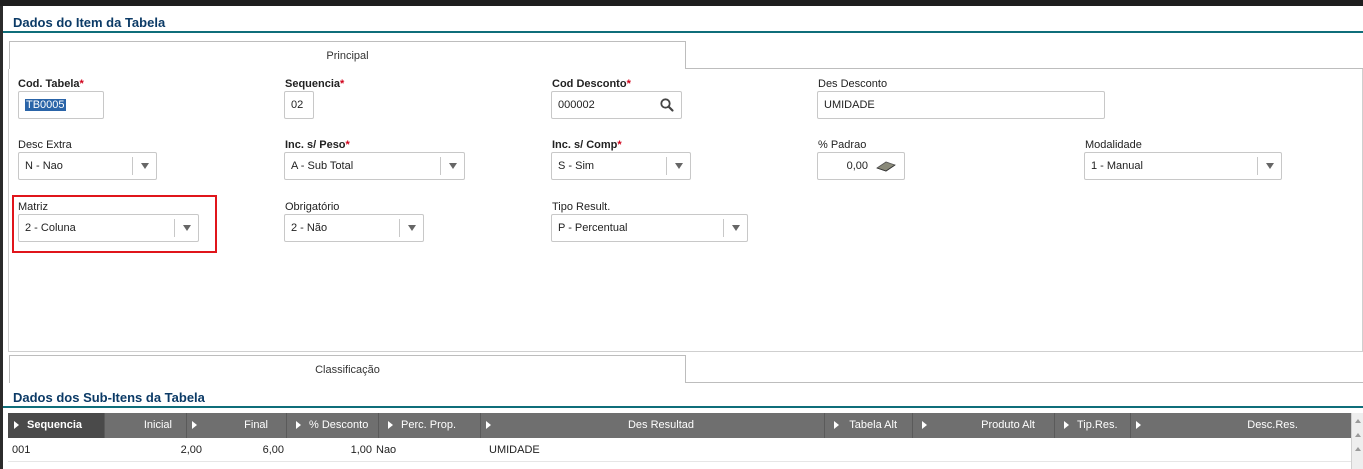  I want to click on cell-inicial: 2,00, so click(191, 450).